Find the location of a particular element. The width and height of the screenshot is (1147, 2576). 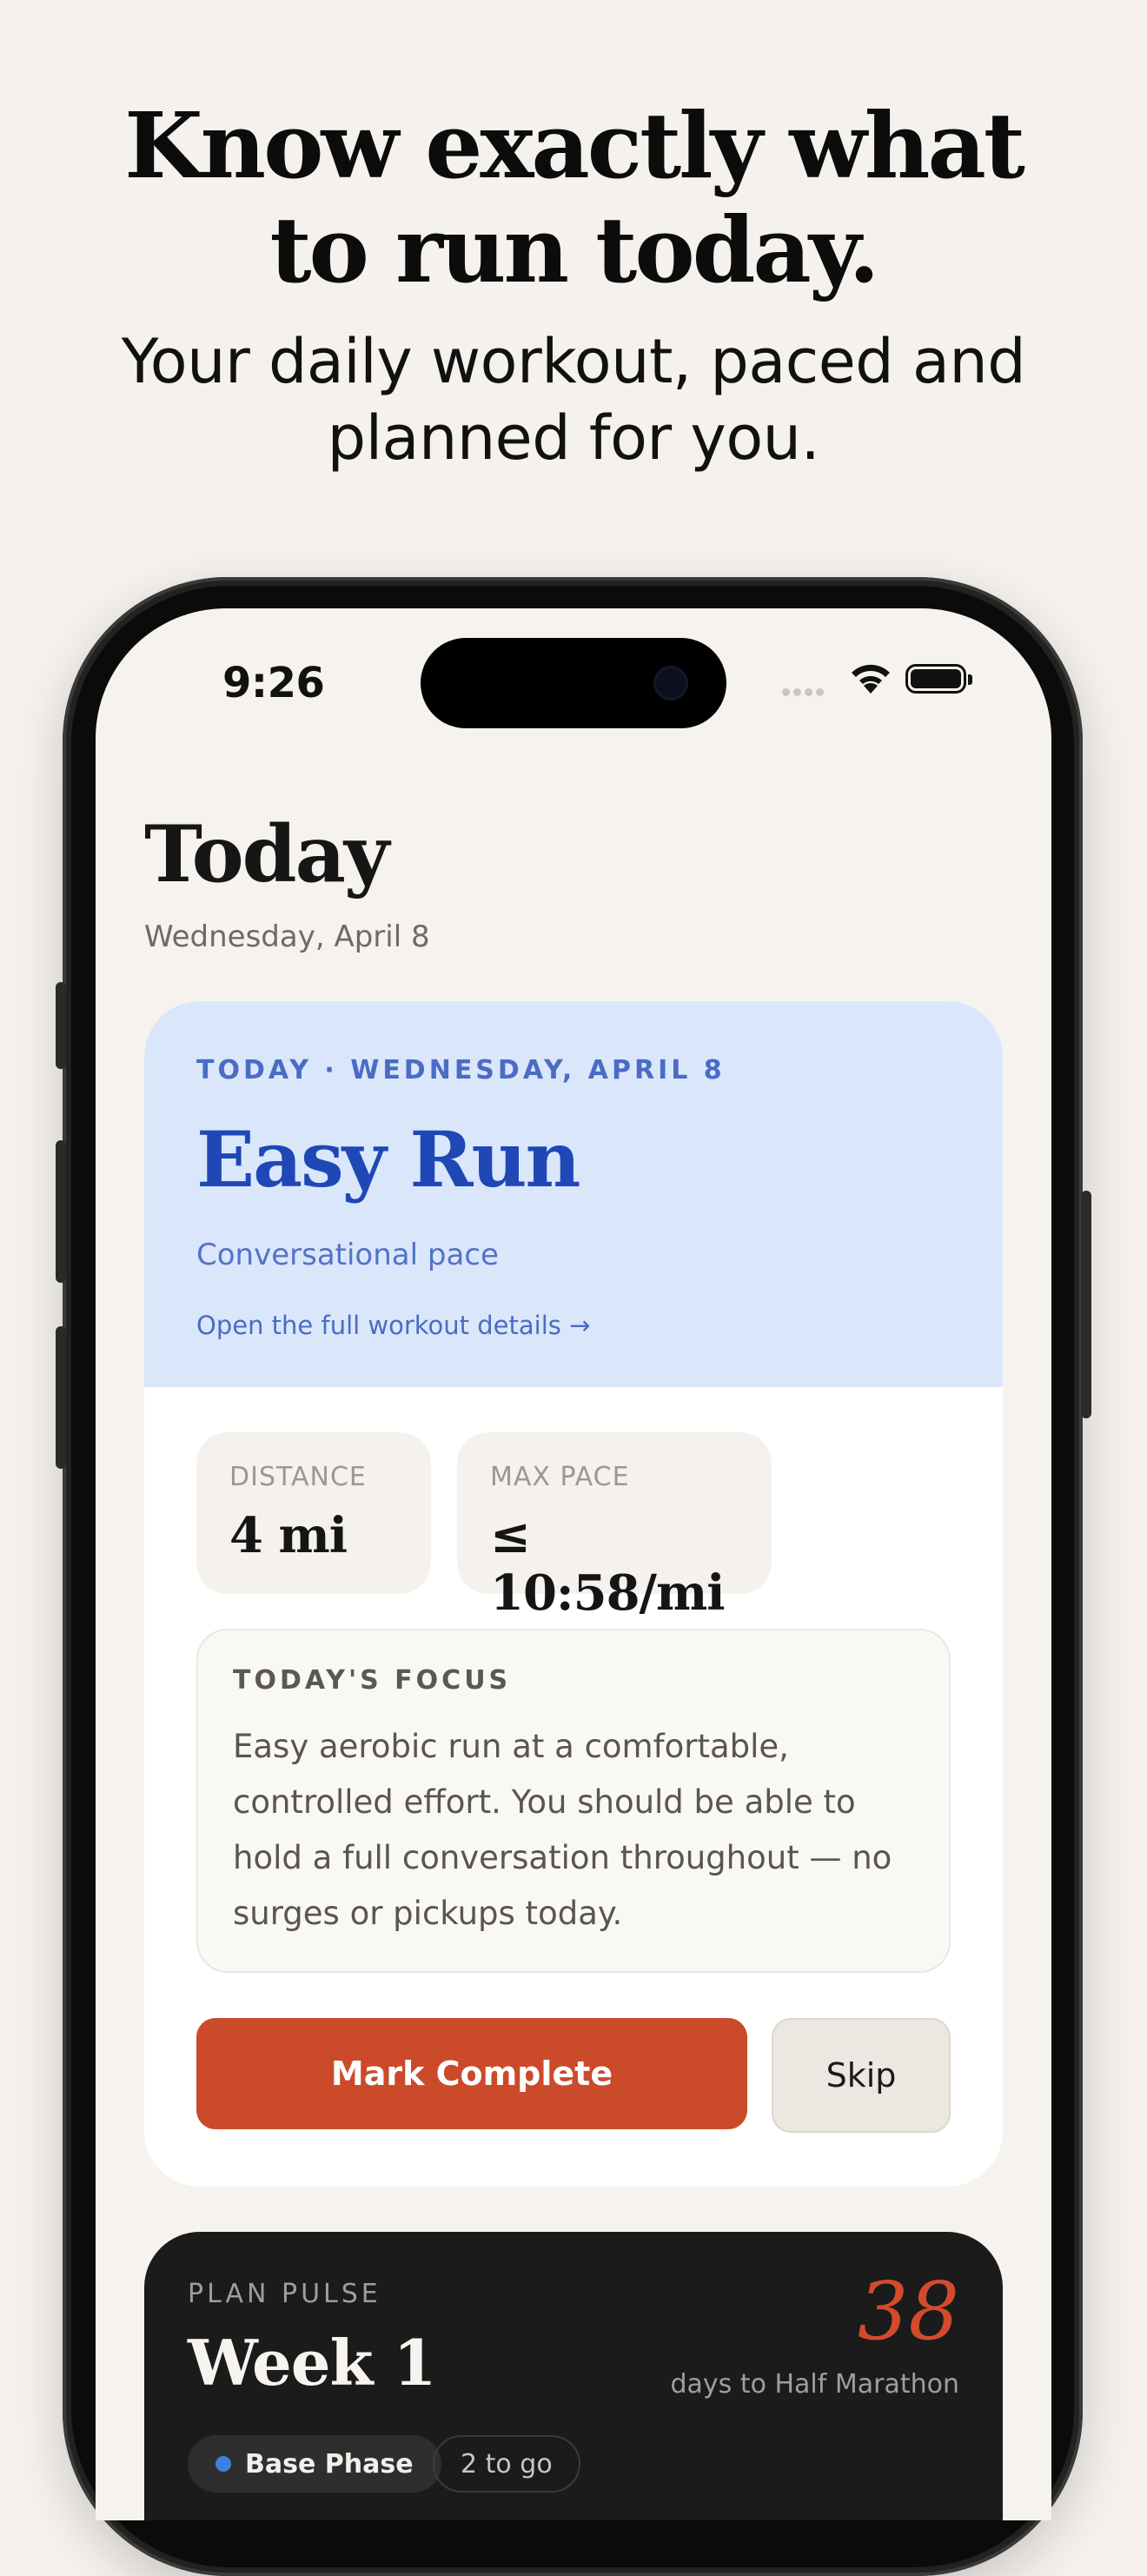

days-countdown: 38 is located at coordinates (908, 2311).